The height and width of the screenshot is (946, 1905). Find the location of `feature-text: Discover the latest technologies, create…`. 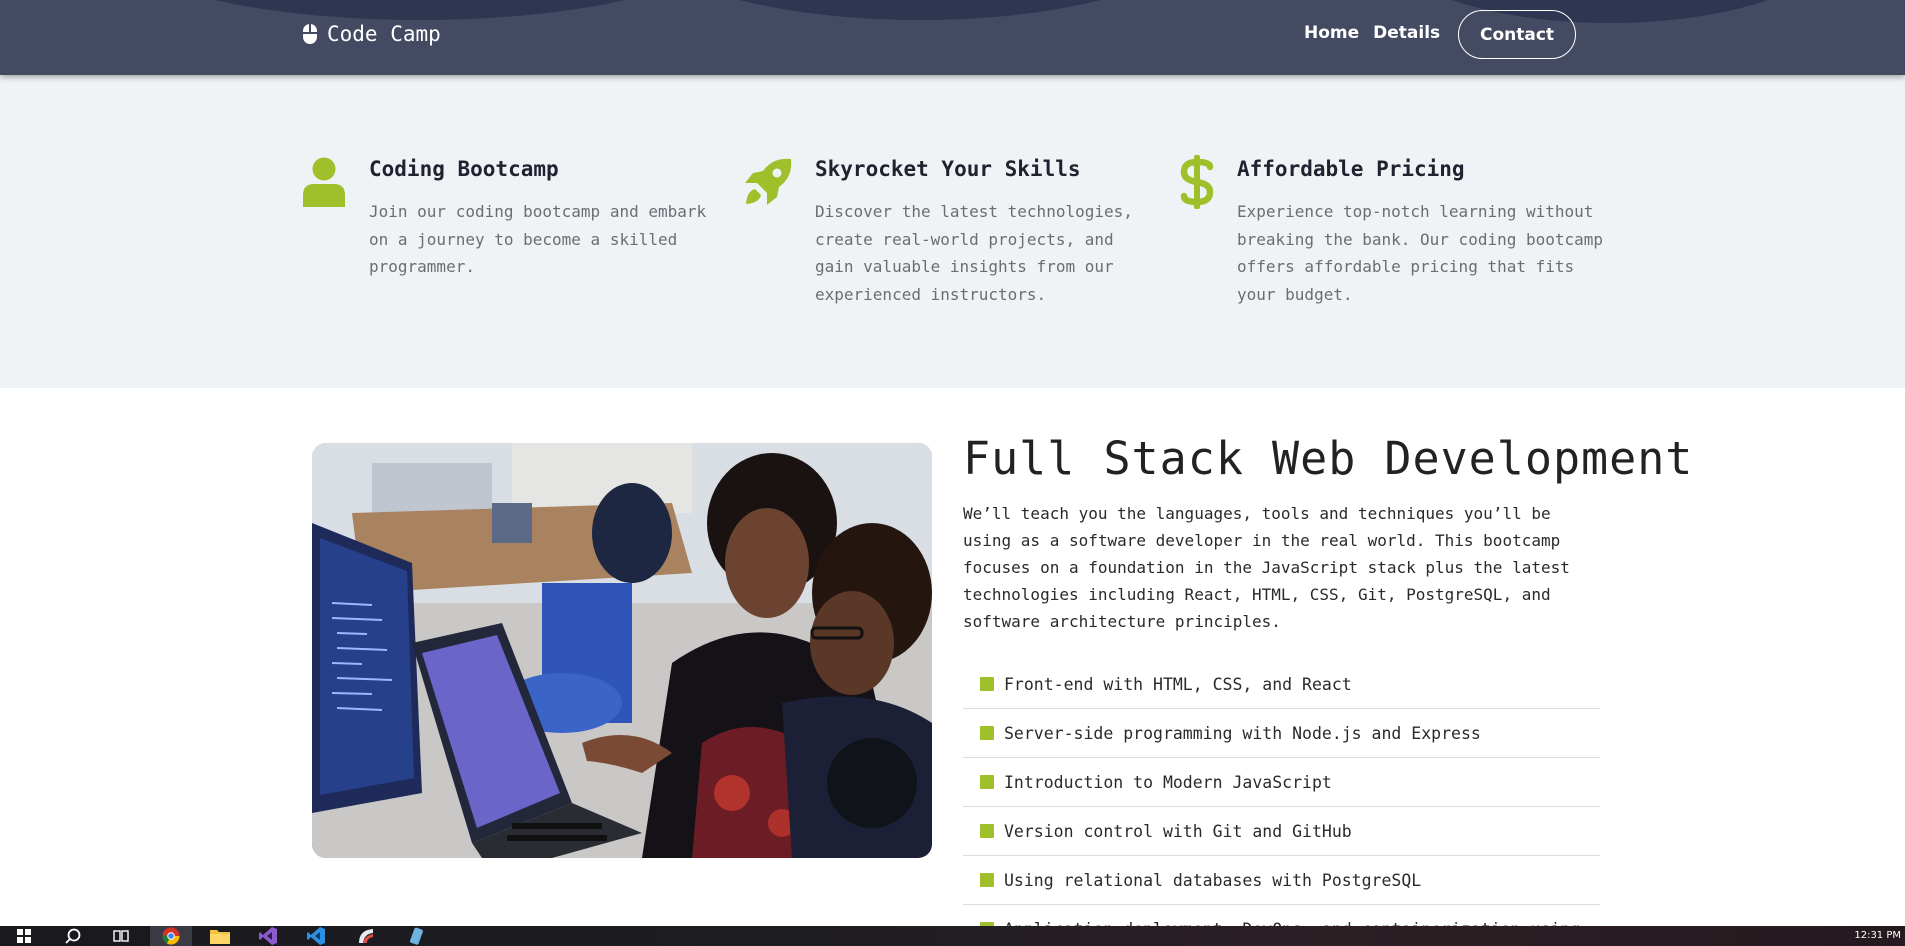

feature-text: Discover the latest technologies, create… is located at coordinates (974, 253).